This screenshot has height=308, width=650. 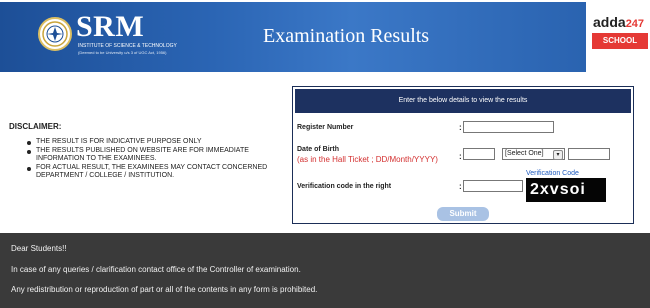 What do you see at coordinates (35, 126) in the screenshot?
I see `disclaimer-title: DISCLAIMER:` at bounding box center [35, 126].